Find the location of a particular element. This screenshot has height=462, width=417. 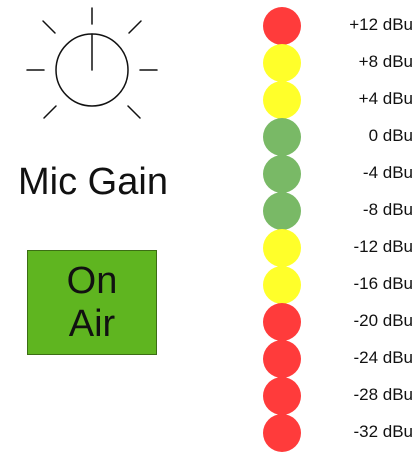

on-air-label-line2: Air is located at coordinates (92, 323).